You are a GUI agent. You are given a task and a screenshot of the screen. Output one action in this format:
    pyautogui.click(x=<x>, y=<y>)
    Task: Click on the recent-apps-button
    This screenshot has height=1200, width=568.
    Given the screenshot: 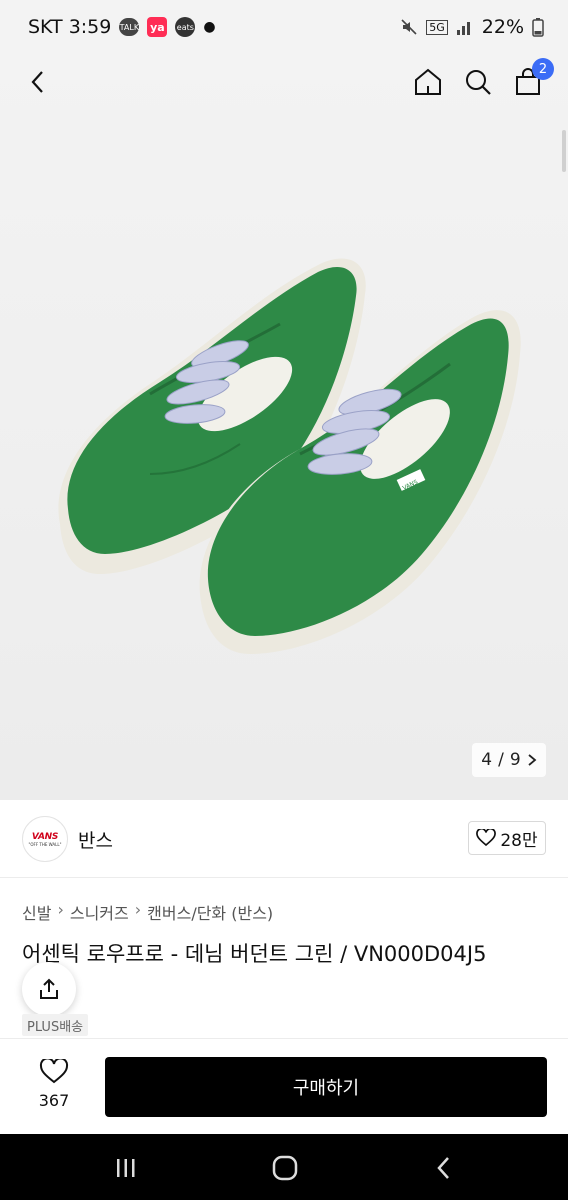 What is the action you would take?
    pyautogui.click(x=126, y=1168)
    